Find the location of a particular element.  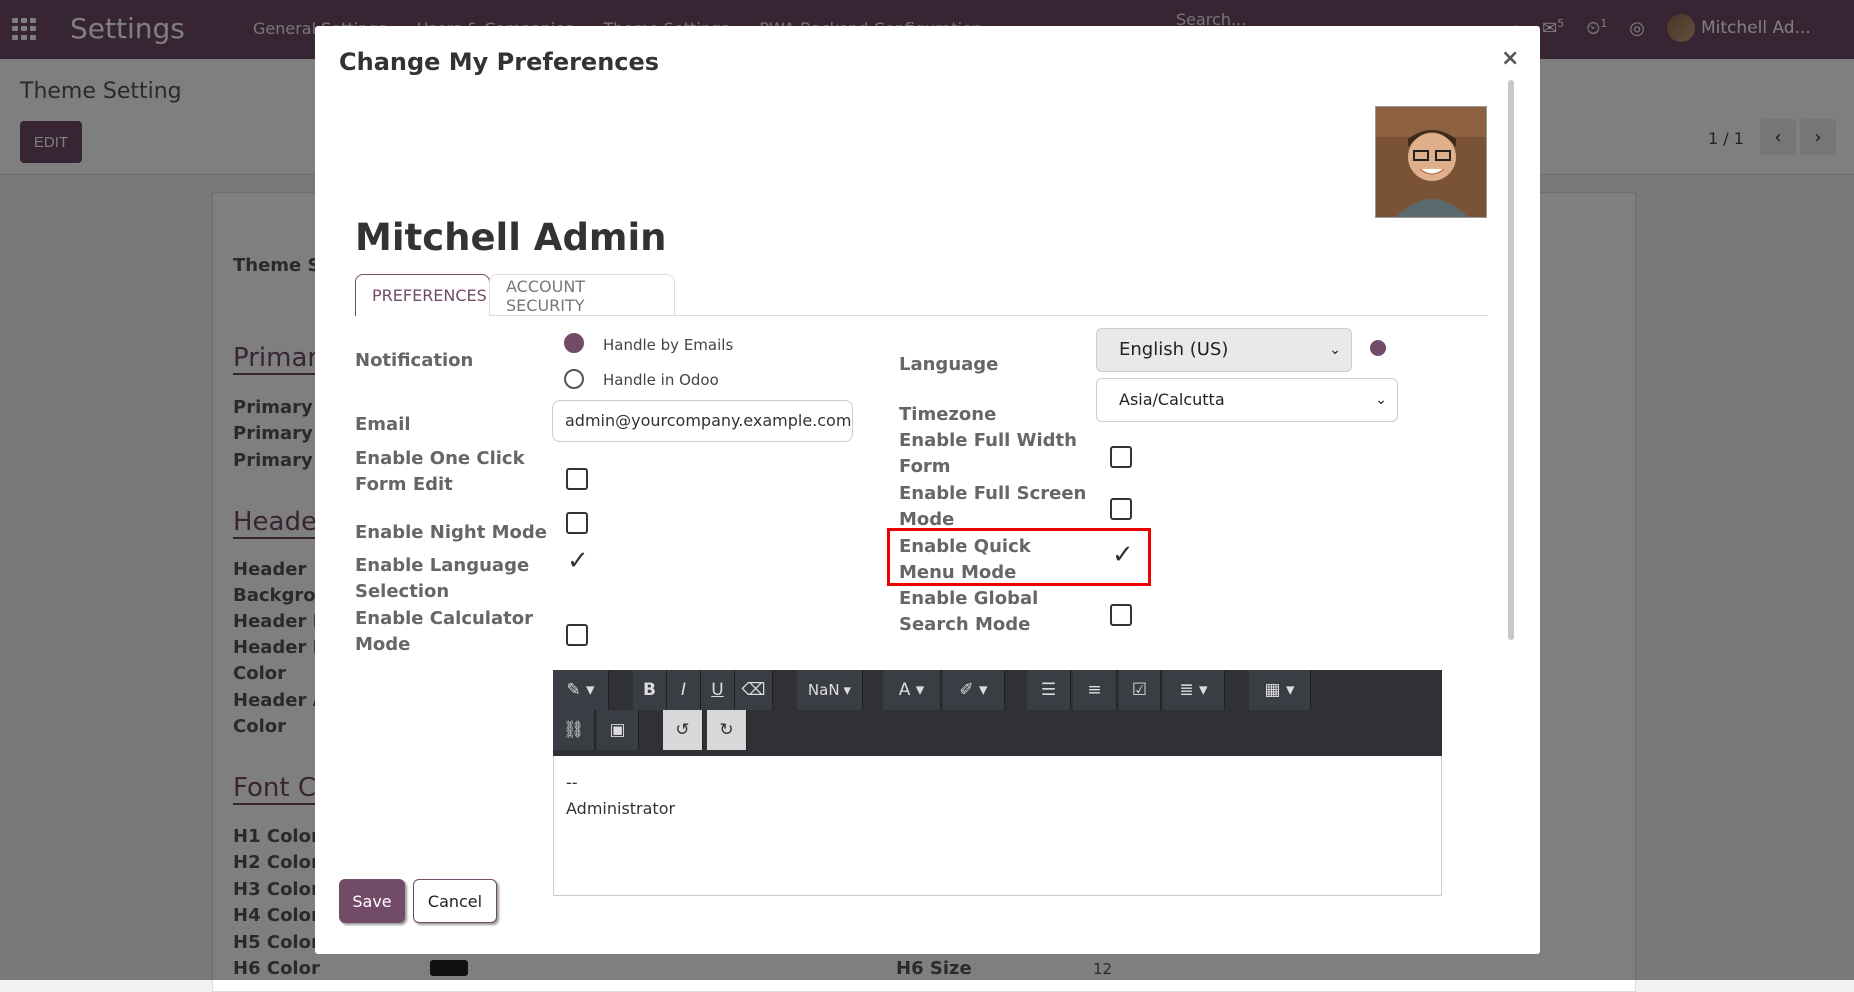

radio-handle-in-odoo is located at coordinates (574, 379).